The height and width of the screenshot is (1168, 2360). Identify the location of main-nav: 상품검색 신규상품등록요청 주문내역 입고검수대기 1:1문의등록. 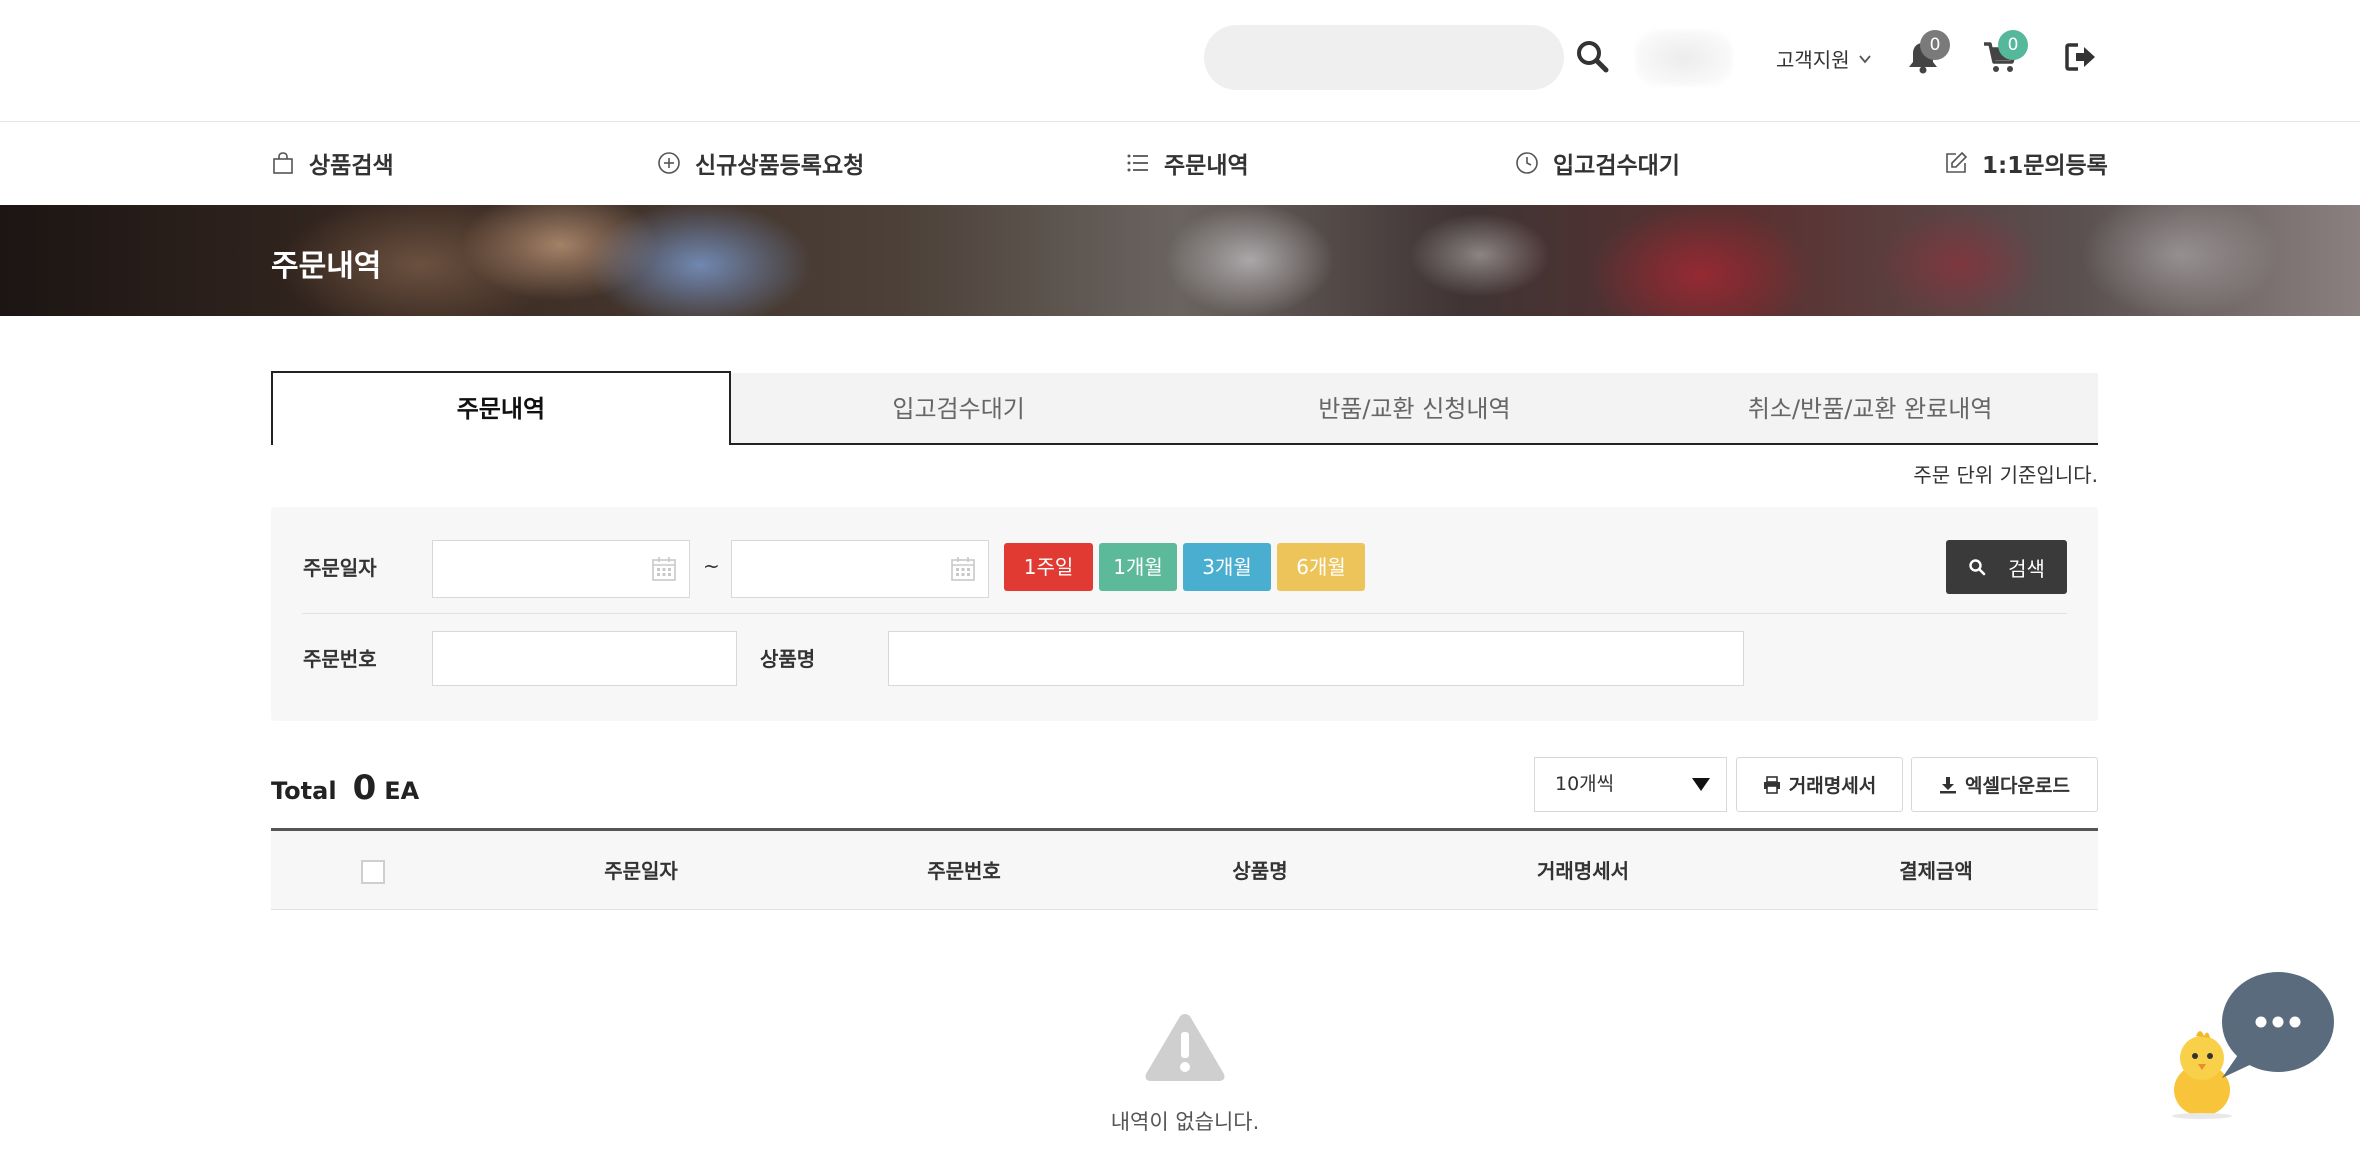
(1180, 163).